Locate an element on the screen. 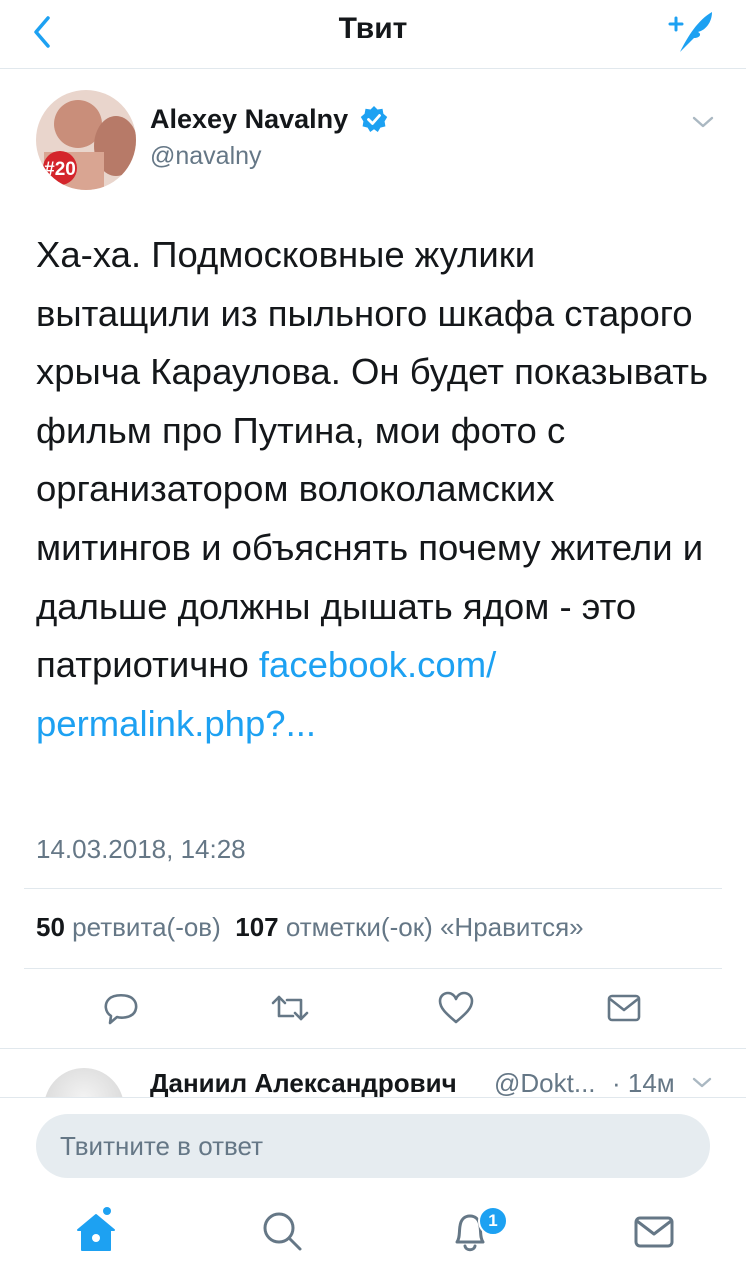  like-button is located at coordinates (456, 1008).